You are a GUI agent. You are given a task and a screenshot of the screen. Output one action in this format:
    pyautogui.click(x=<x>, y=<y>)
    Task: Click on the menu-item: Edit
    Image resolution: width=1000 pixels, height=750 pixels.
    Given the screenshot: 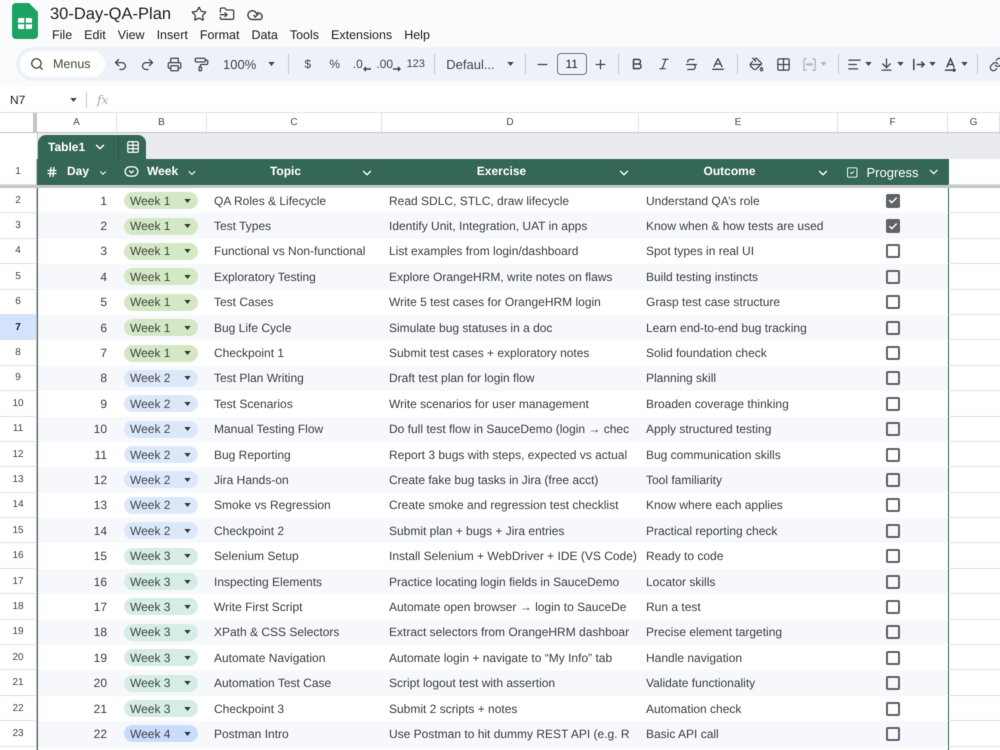 What is the action you would take?
    pyautogui.click(x=95, y=35)
    